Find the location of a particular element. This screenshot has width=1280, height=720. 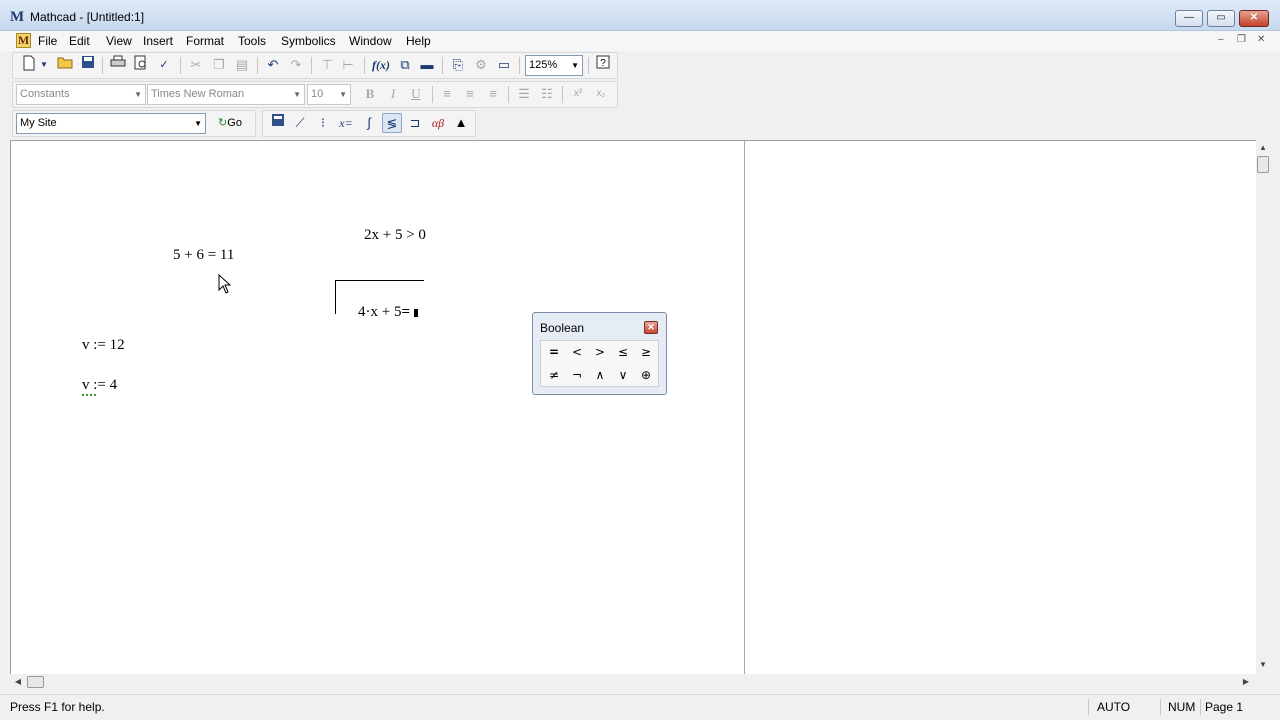

bool-less-than-button: < is located at coordinates (577, 352).